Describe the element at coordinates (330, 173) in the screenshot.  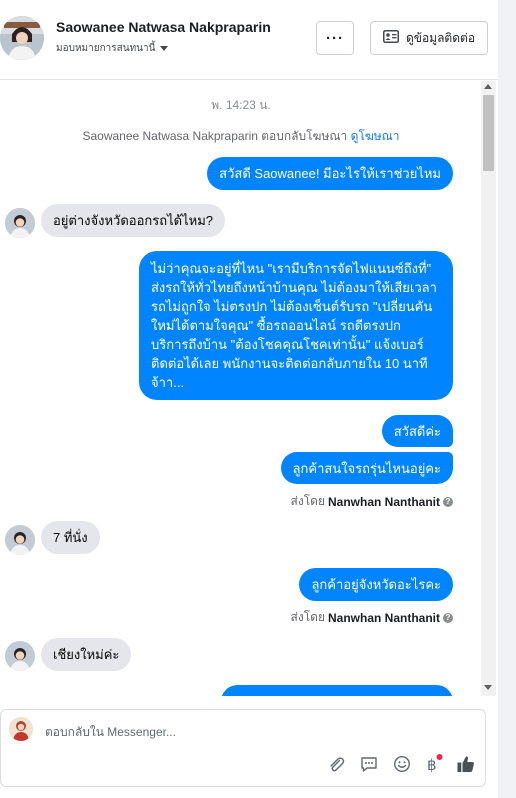
I see `outgoing-message: สวัสดี Saowanee! มีอะไรให้เราช่วยไหม` at that location.